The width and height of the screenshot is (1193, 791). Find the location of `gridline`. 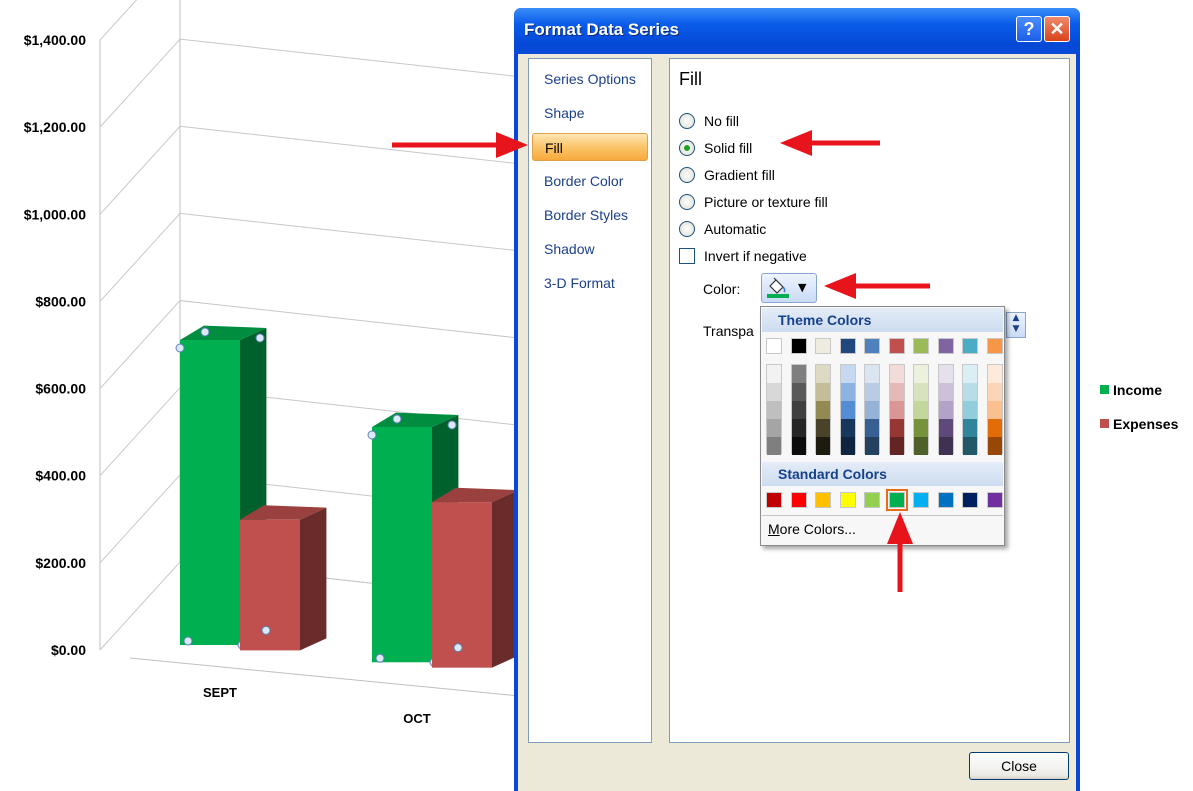

gridline is located at coordinates (330, 257).